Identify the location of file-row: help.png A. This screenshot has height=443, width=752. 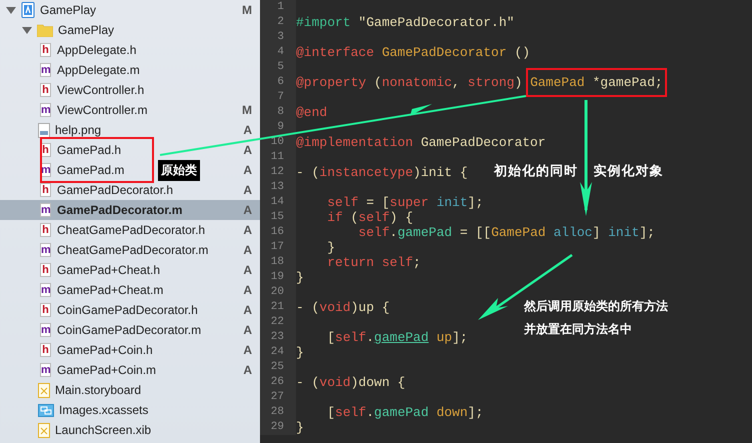
(130, 130).